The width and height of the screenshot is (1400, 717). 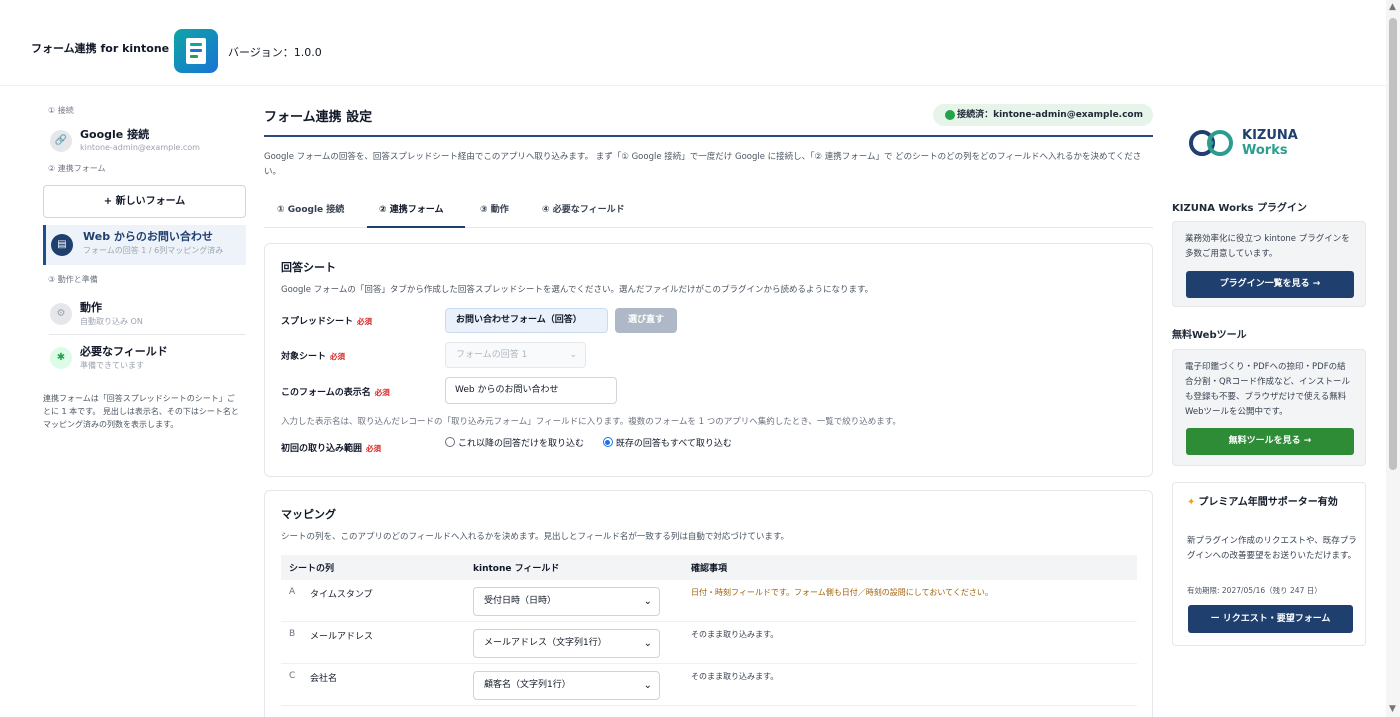 What do you see at coordinates (318, 117) in the screenshot?
I see `page-title: フォーム連携 設定` at bounding box center [318, 117].